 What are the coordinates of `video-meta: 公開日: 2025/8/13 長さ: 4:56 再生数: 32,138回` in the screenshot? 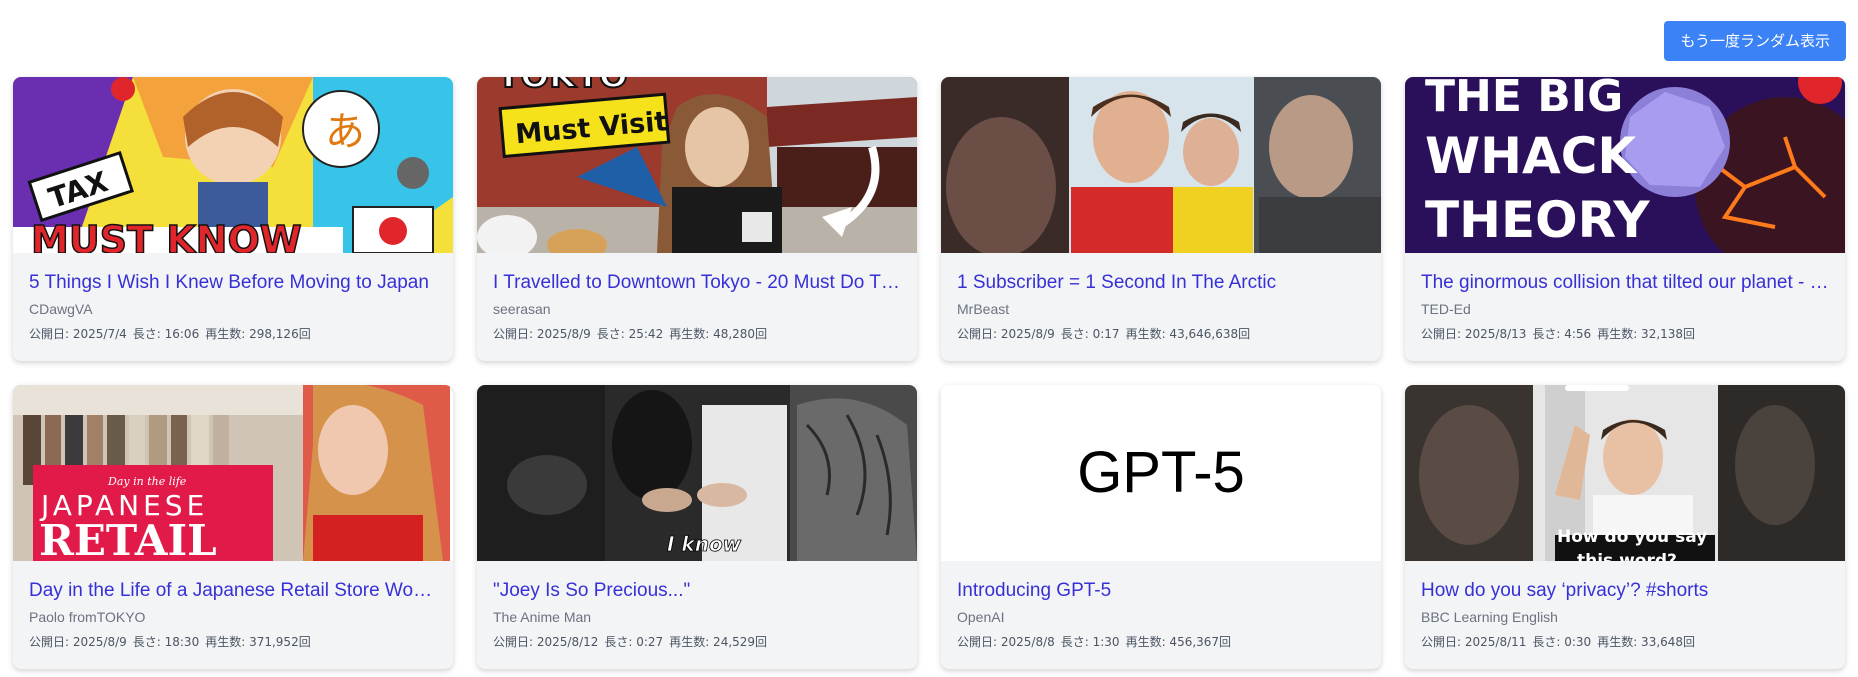 It's located at (1625, 334).